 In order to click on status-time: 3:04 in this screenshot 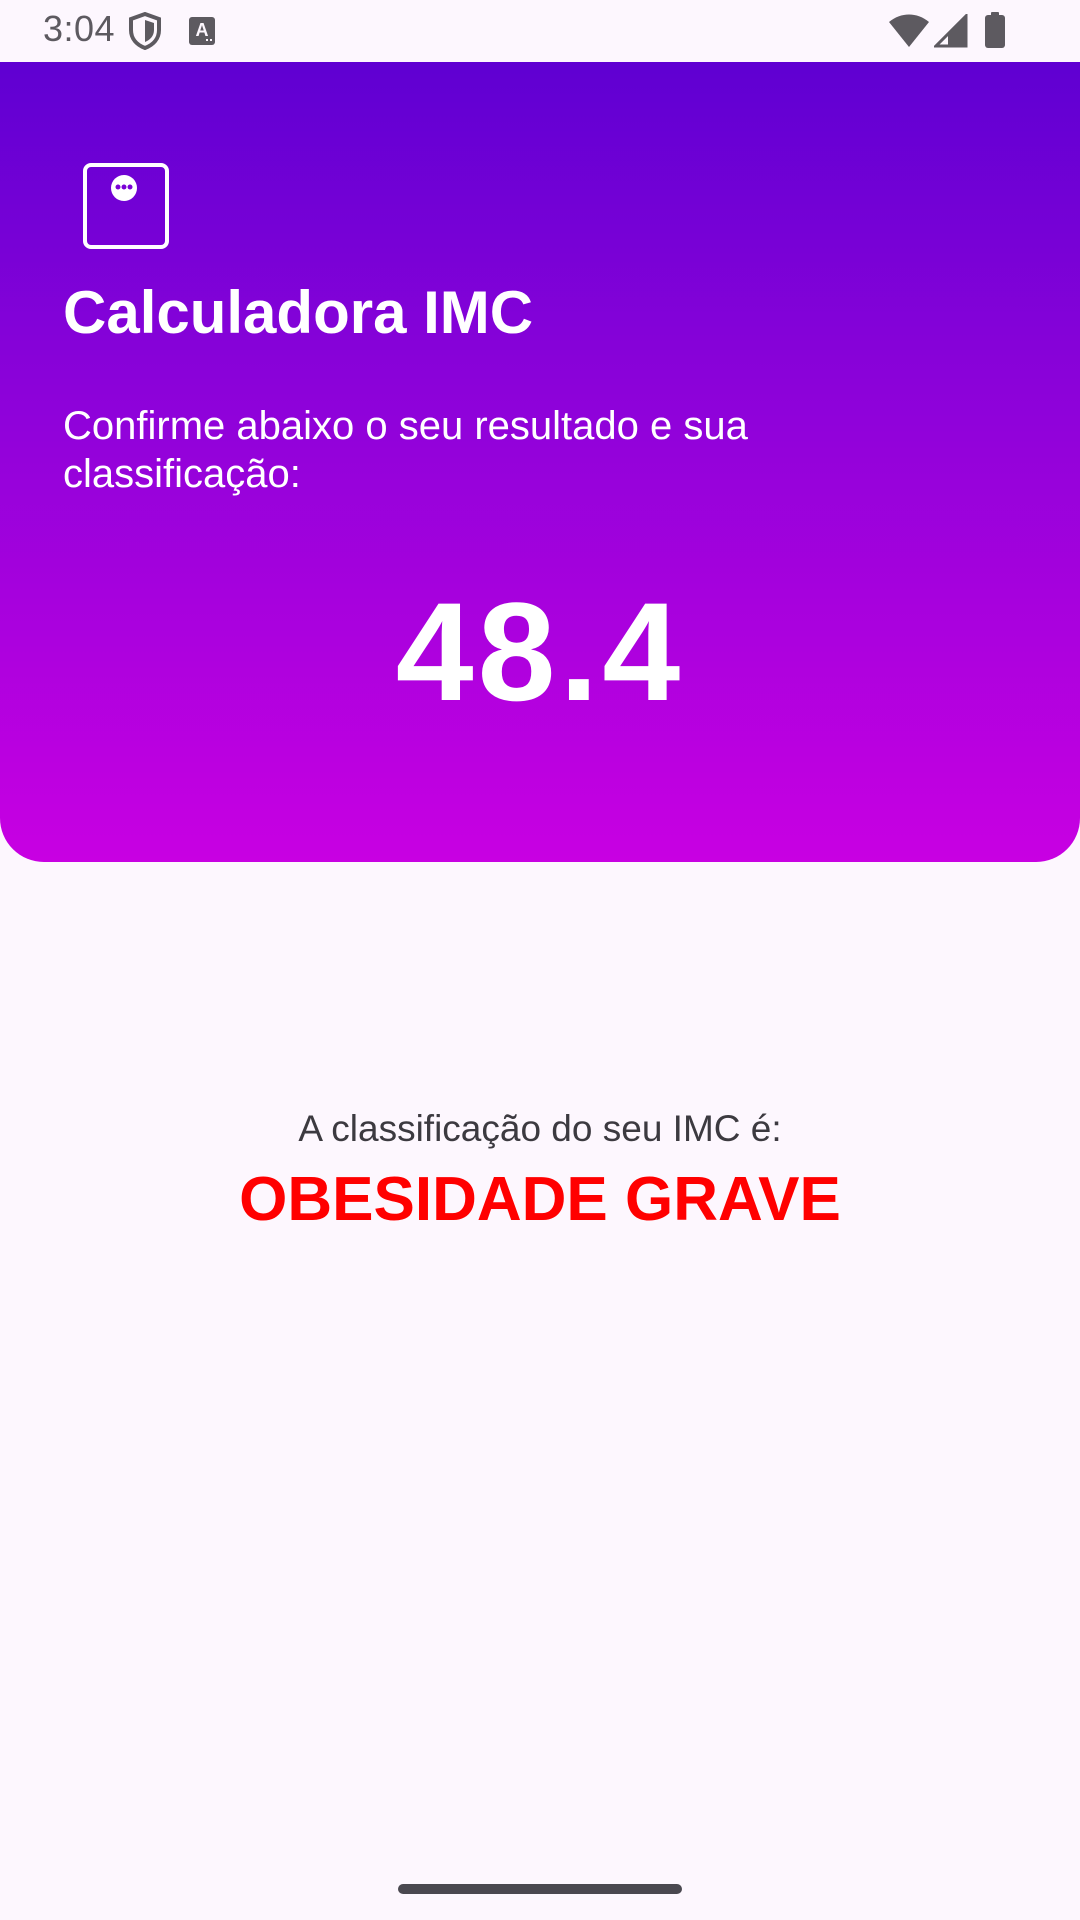, I will do `click(79, 28)`.